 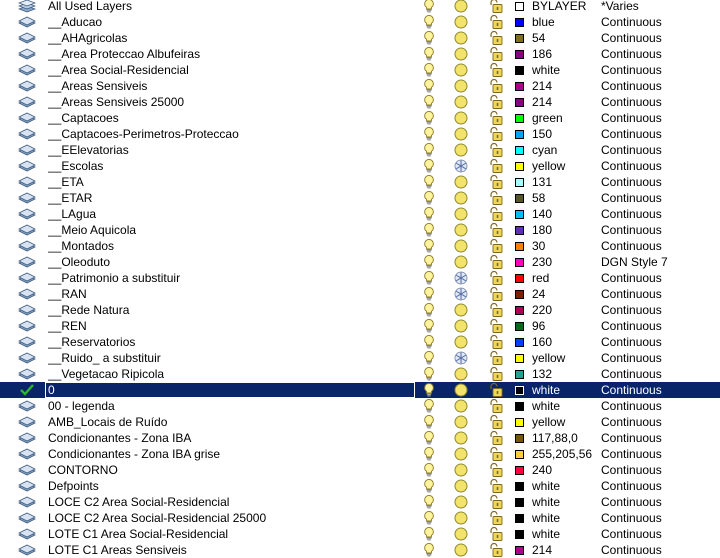 I want to click on layer-name: All Used Layers, so click(x=230, y=7).